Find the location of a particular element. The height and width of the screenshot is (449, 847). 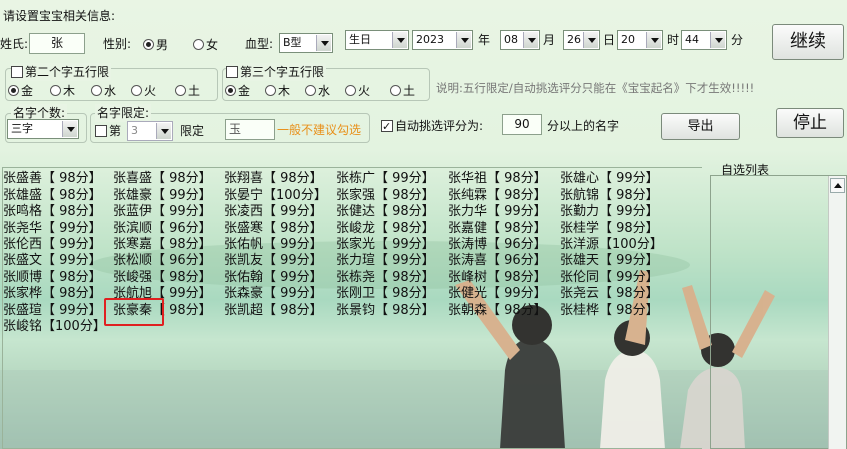

day-value: 26 is located at coordinates (574, 39).